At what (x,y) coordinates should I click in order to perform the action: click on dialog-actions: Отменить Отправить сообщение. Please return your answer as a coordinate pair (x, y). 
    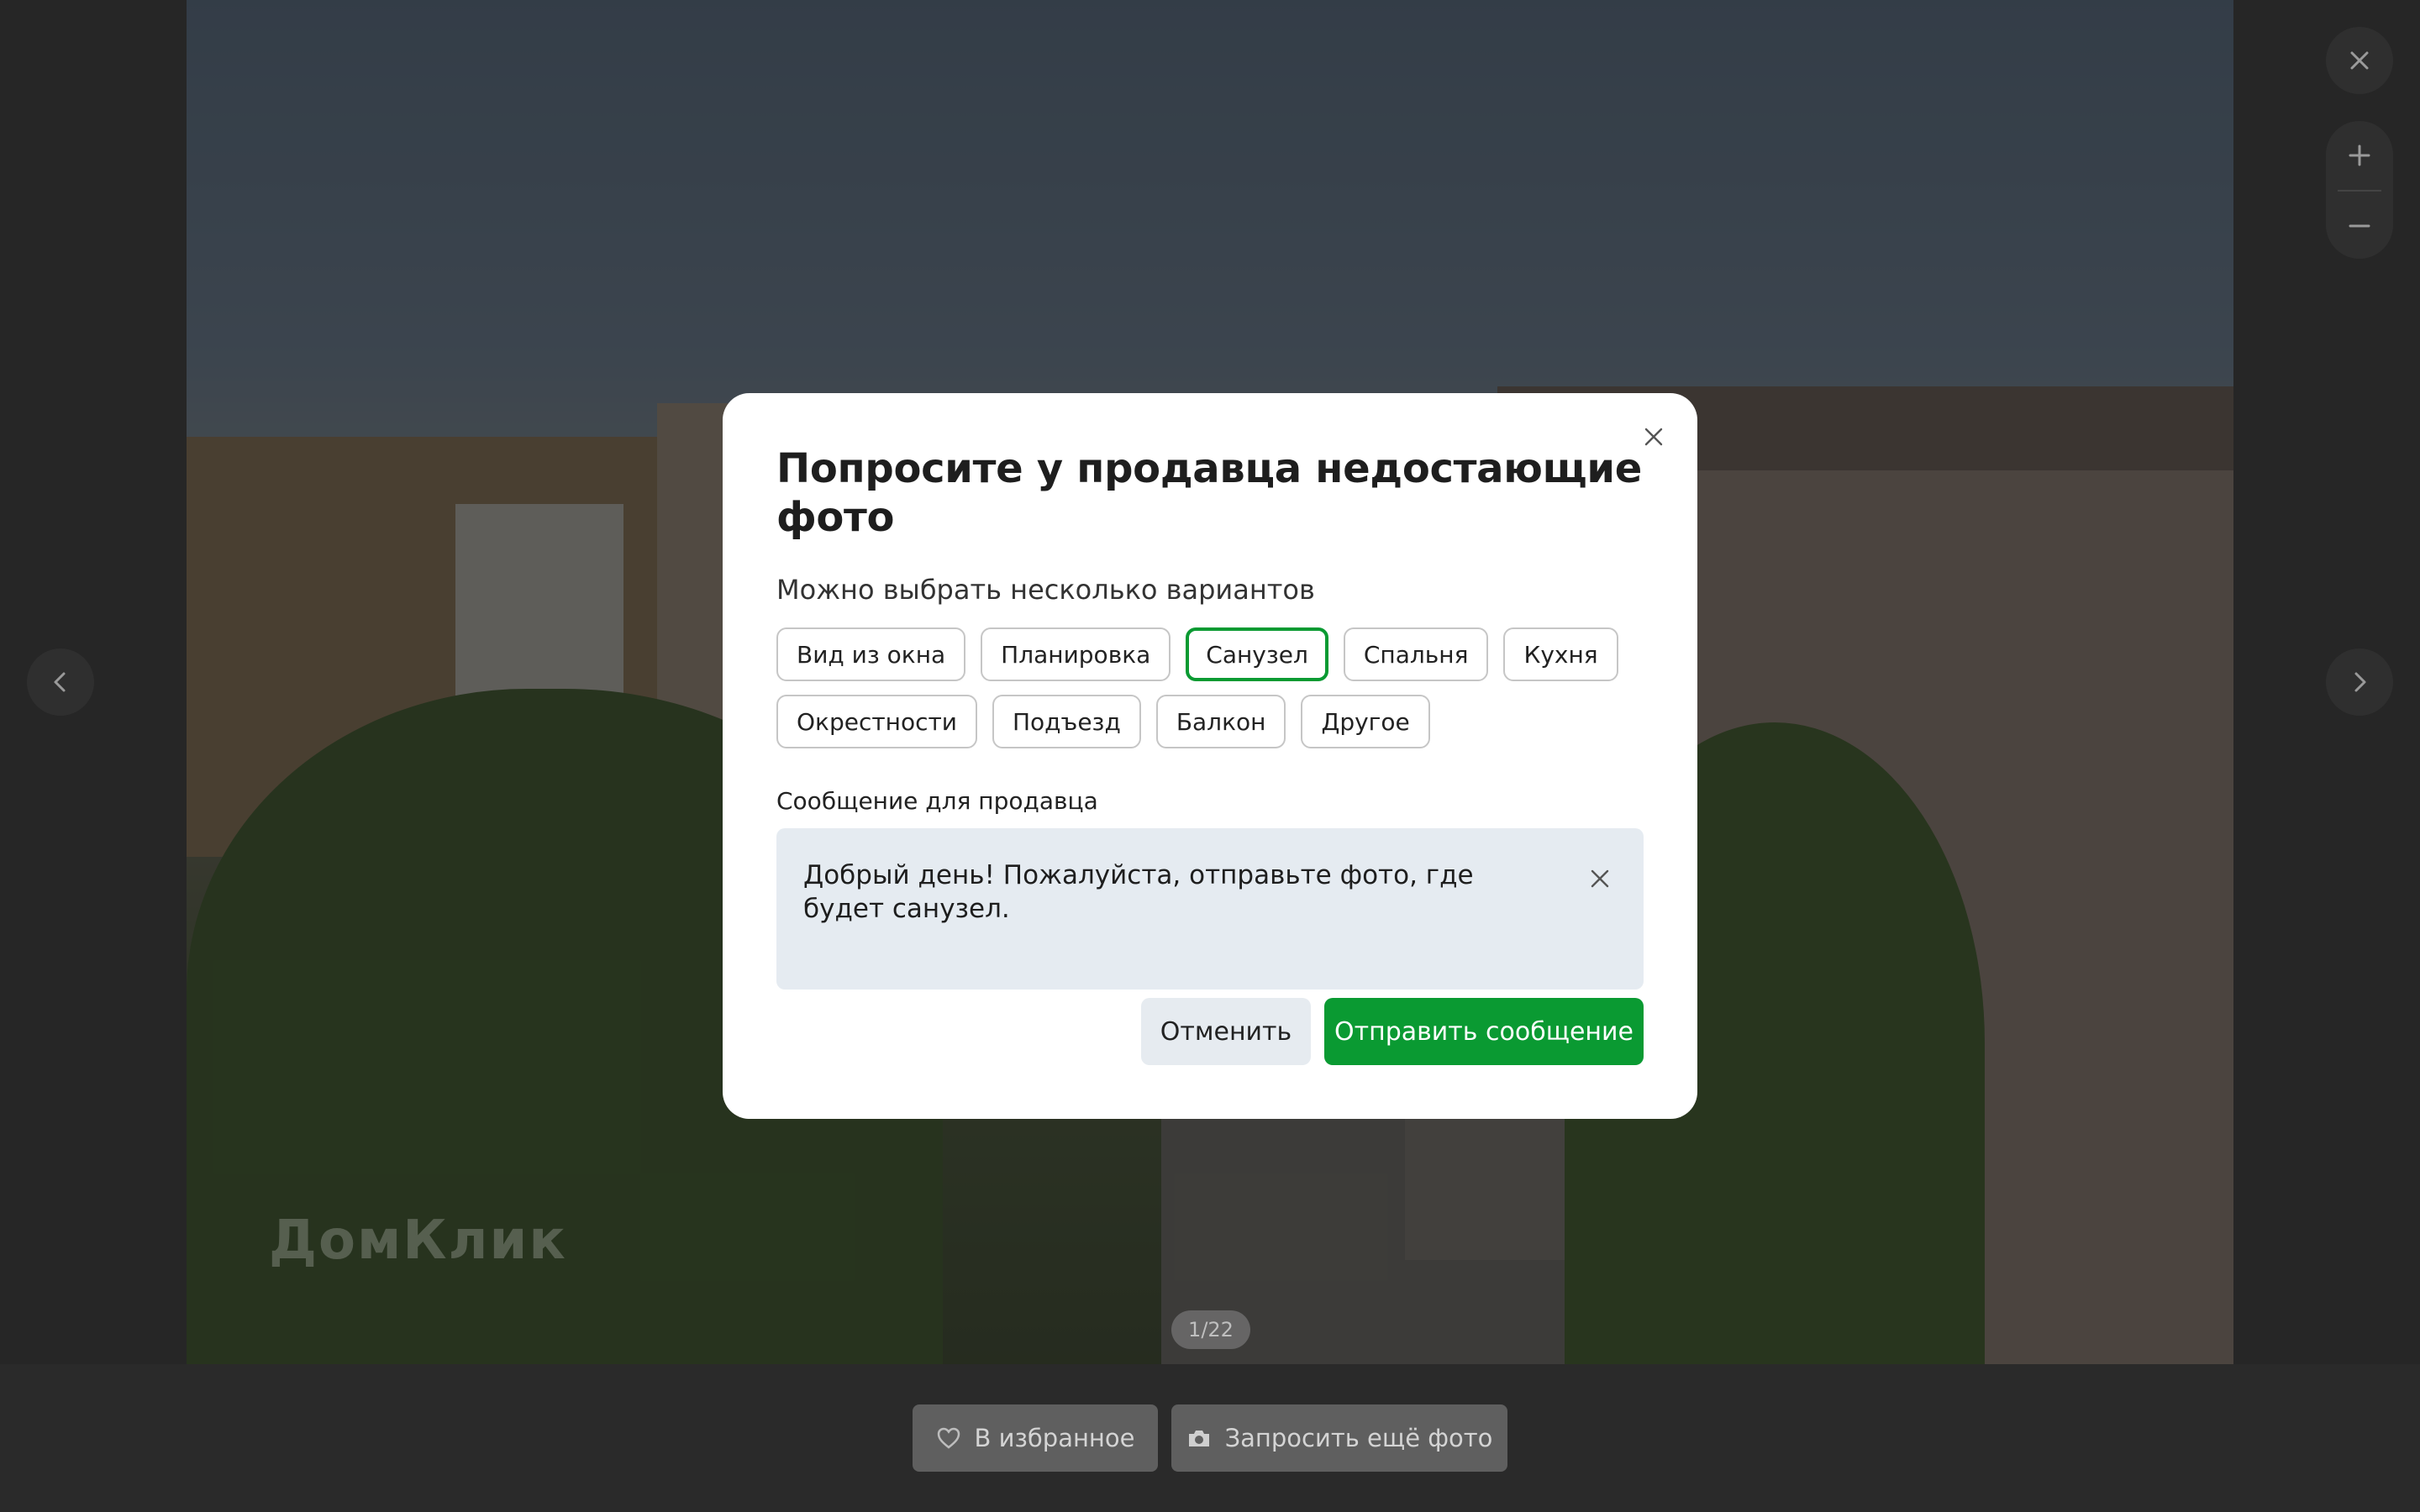
    Looking at the image, I should click on (1392, 1031).